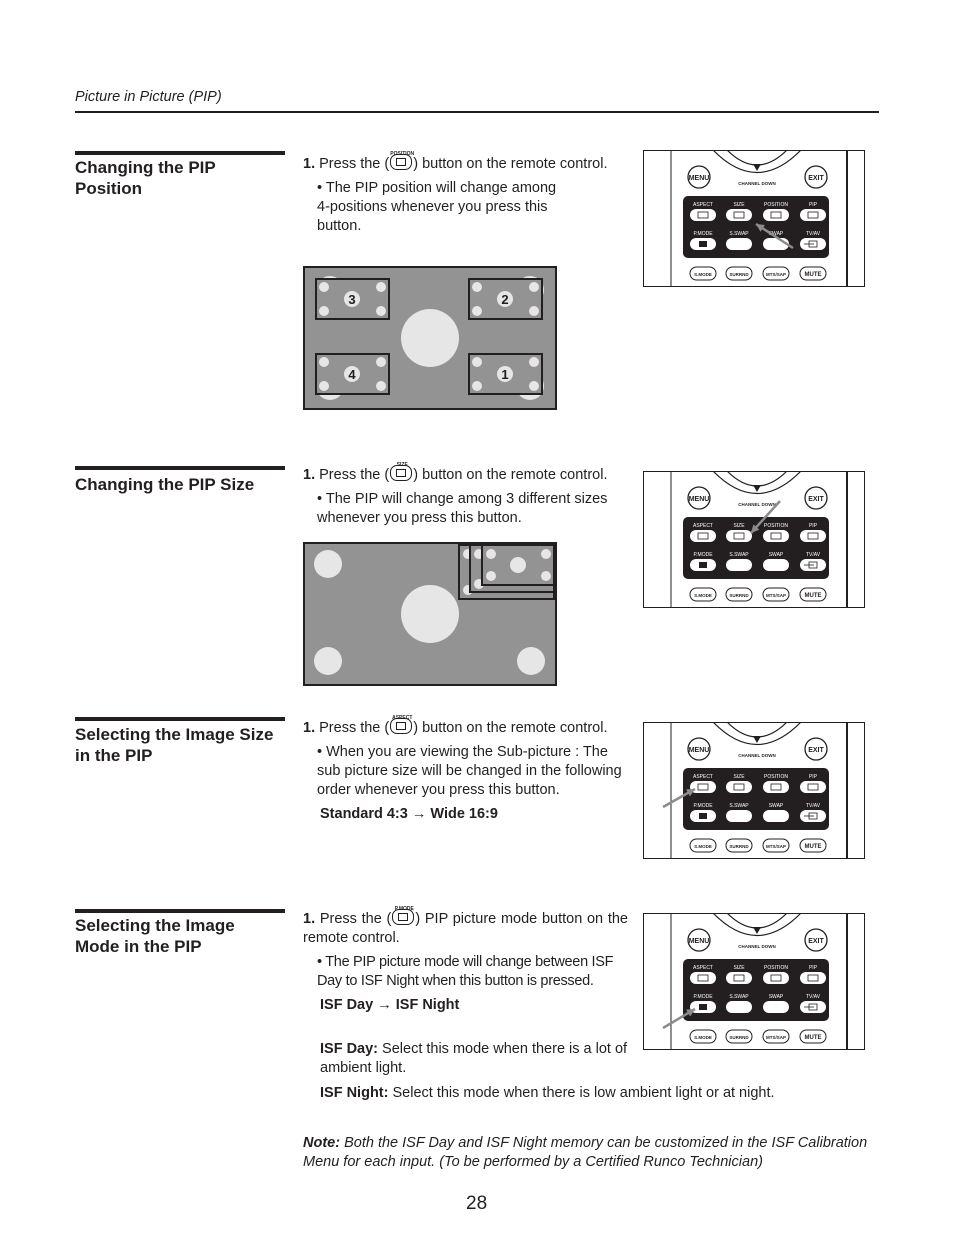 The width and height of the screenshot is (954, 1235). What do you see at coordinates (739, 845) in the screenshot?
I see `surrnd-button: SURRND` at bounding box center [739, 845].